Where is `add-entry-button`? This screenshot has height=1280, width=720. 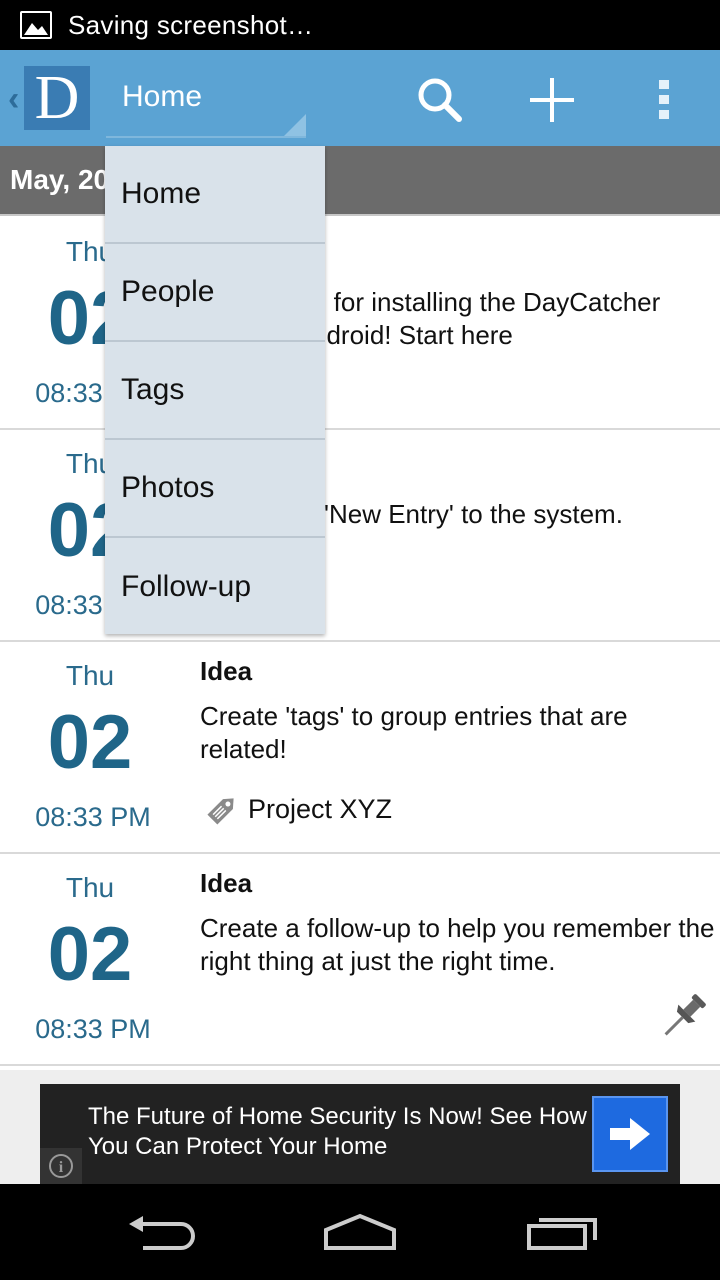
add-entry-button is located at coordinates (552, 100).